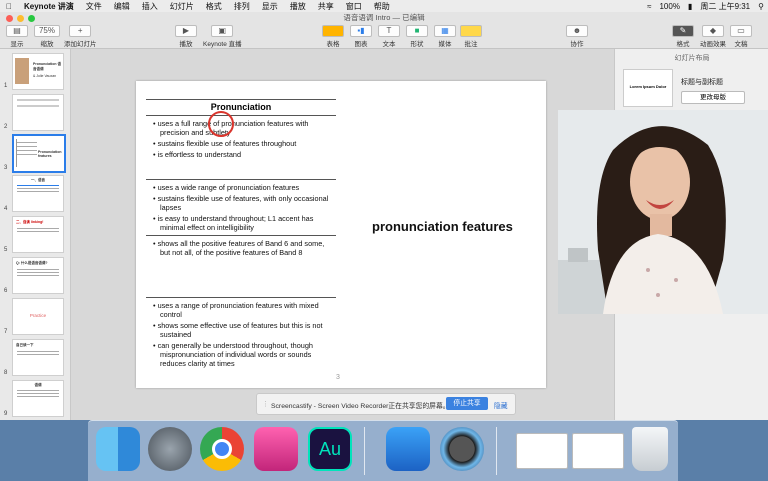  What do you see at coordinates (6, 168) in the screenshot?
I see `slide-number: 3` at bounding box center [6, 168].